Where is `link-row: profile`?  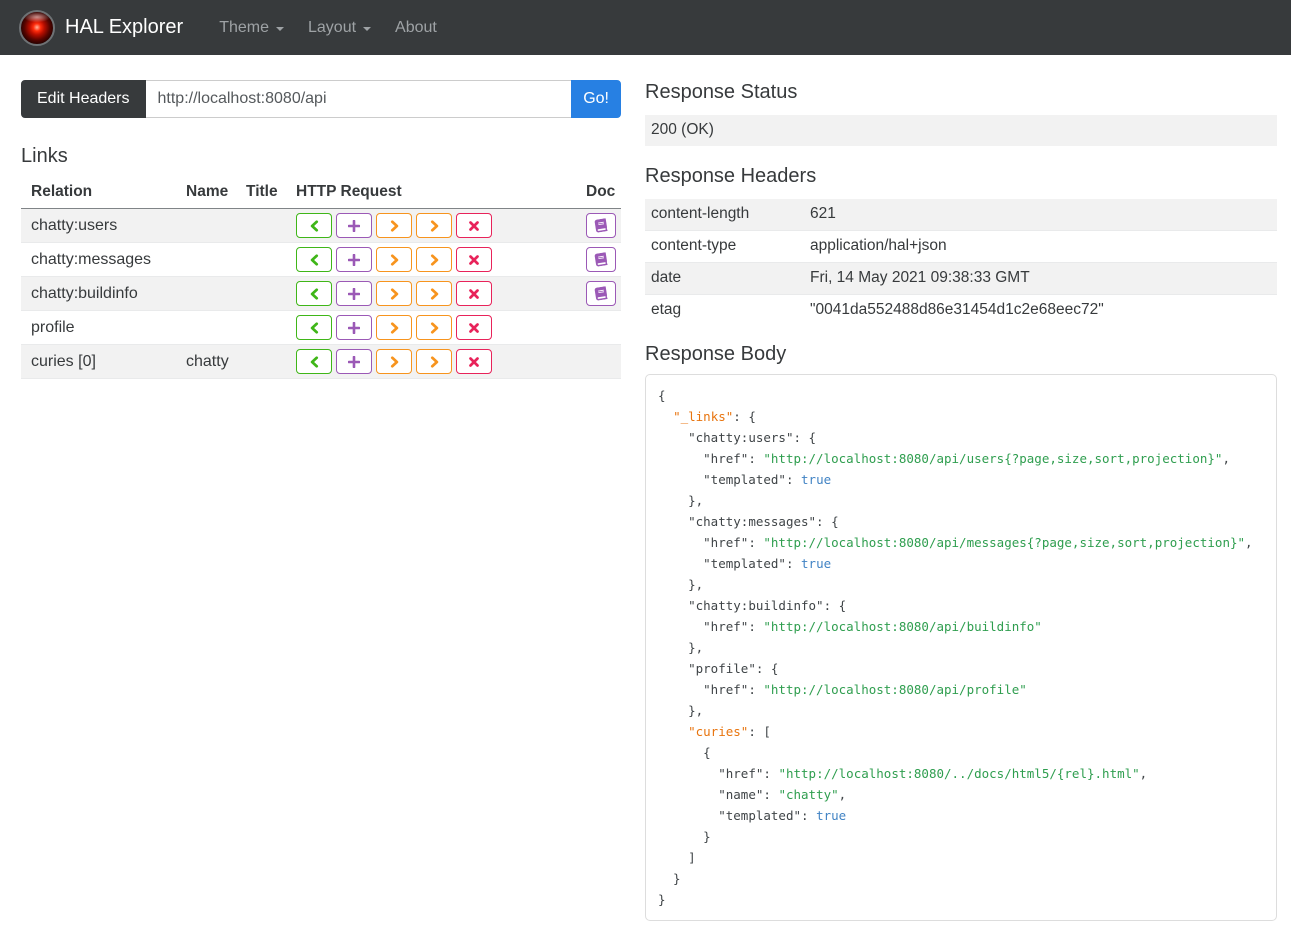 link-row: profile is located at coordinates (321, 327).